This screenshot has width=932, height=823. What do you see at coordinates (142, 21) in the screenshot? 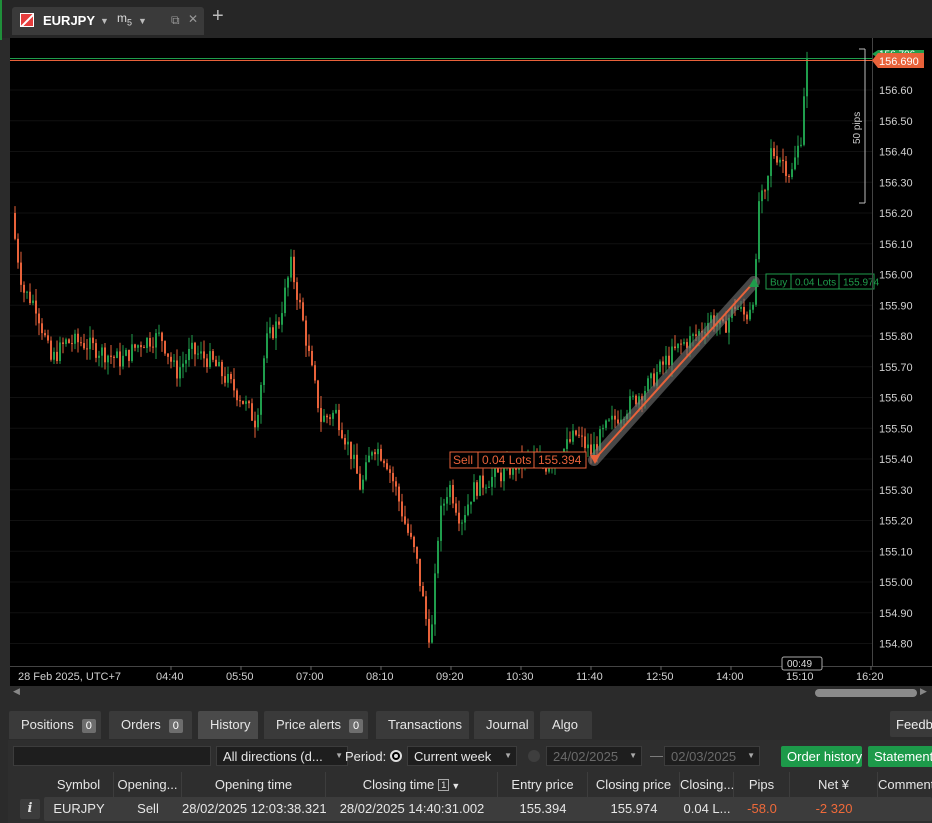
I see `timeframe-dropdown-icon: ▼` at bounding box center [142, 21].